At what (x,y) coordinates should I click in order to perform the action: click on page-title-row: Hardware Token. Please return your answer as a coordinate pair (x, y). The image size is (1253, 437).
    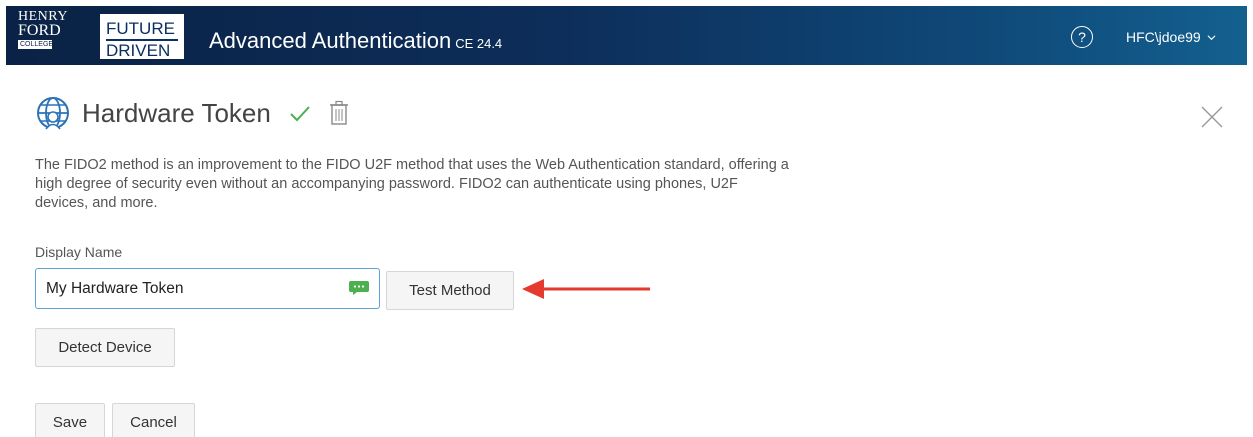
    Looking at the image, I should click on (192, 113).